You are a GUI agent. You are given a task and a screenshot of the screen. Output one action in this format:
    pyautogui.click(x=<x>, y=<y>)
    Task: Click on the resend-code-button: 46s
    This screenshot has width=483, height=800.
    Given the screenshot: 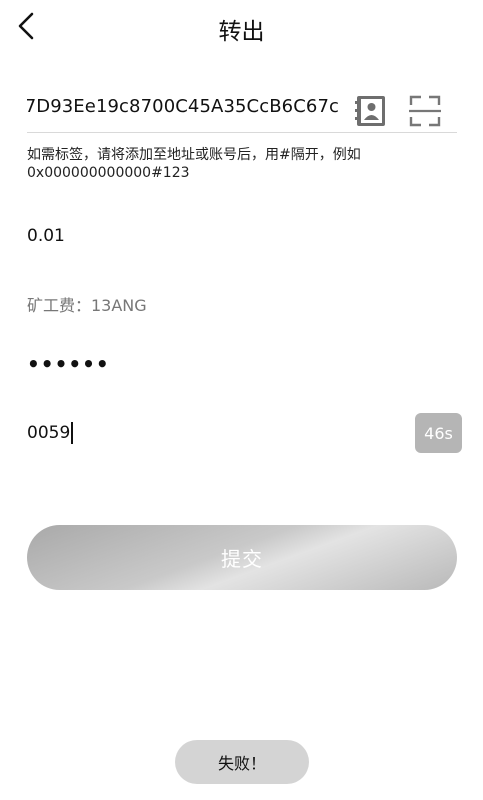 What is the action you would take?
    pyautogui.click(x=438, y=433)
    